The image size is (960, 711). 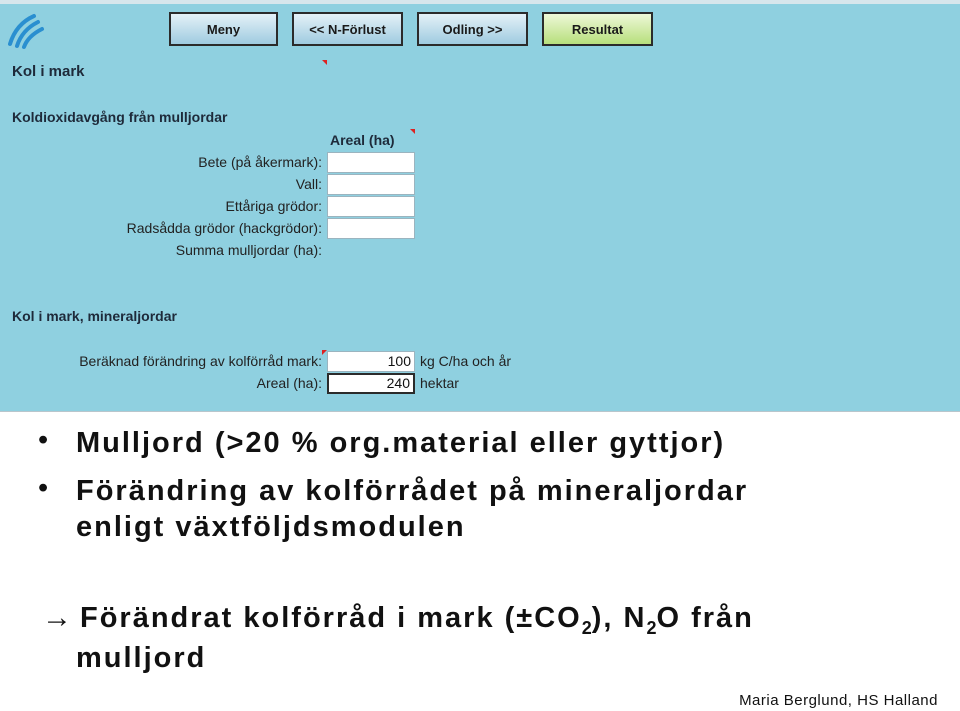 I want to click on kolforrad-value-cell: 100, so click(x=371, y=361).